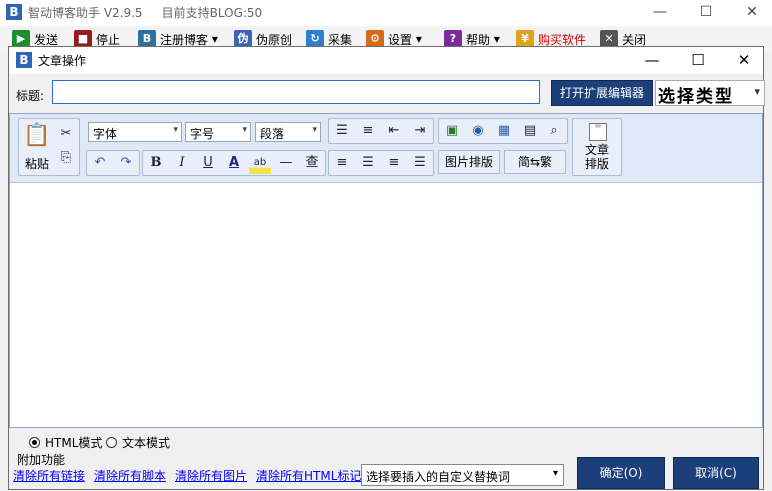  I want to click on dialog-minimize-button: —, so click(652, 60).